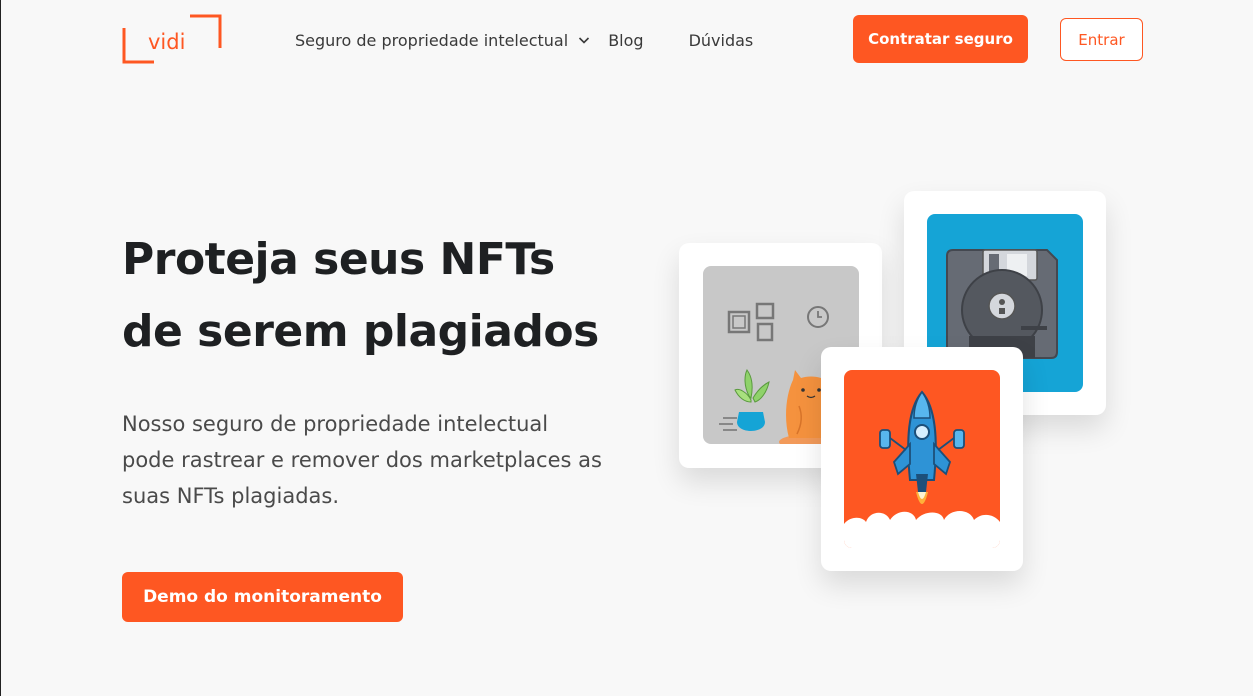  I want to click on nft-card-rocket, so click(922, 459).